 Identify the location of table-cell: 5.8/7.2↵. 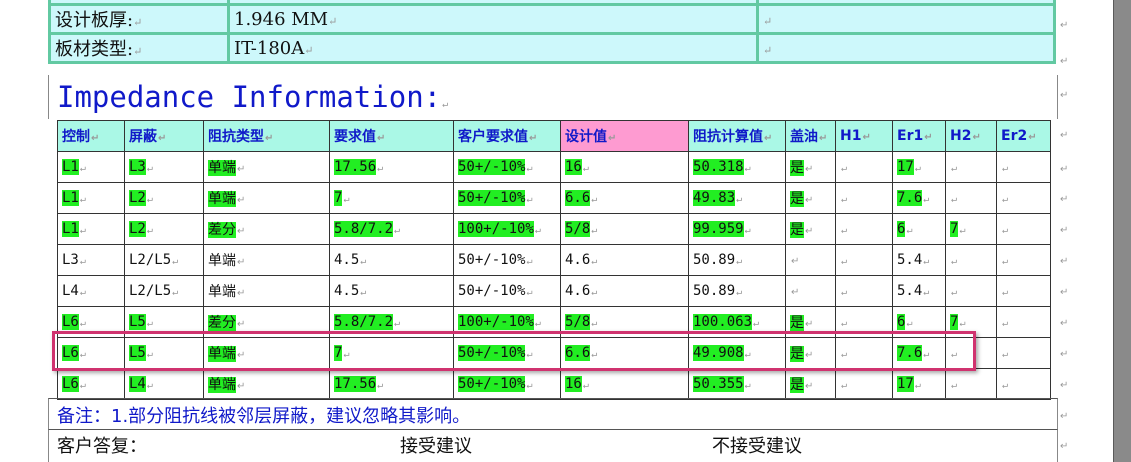
(391, 229).